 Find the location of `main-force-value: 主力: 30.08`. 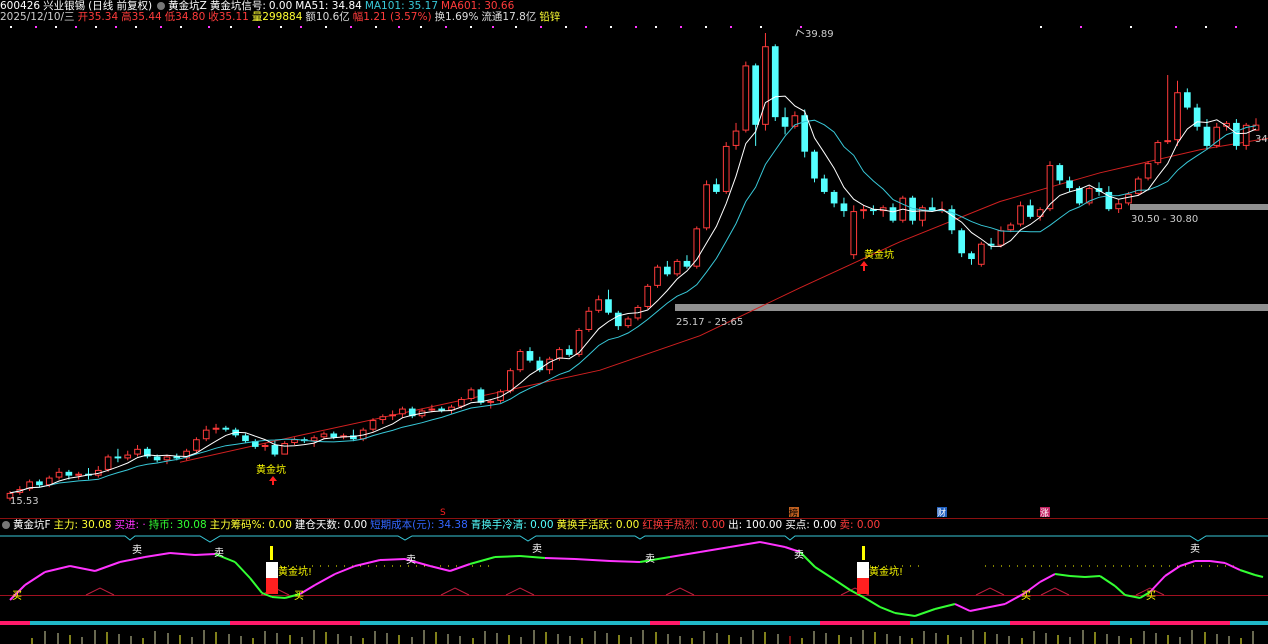

main-force-value: 主力: 30.08 is located at coordinates (82, 525).